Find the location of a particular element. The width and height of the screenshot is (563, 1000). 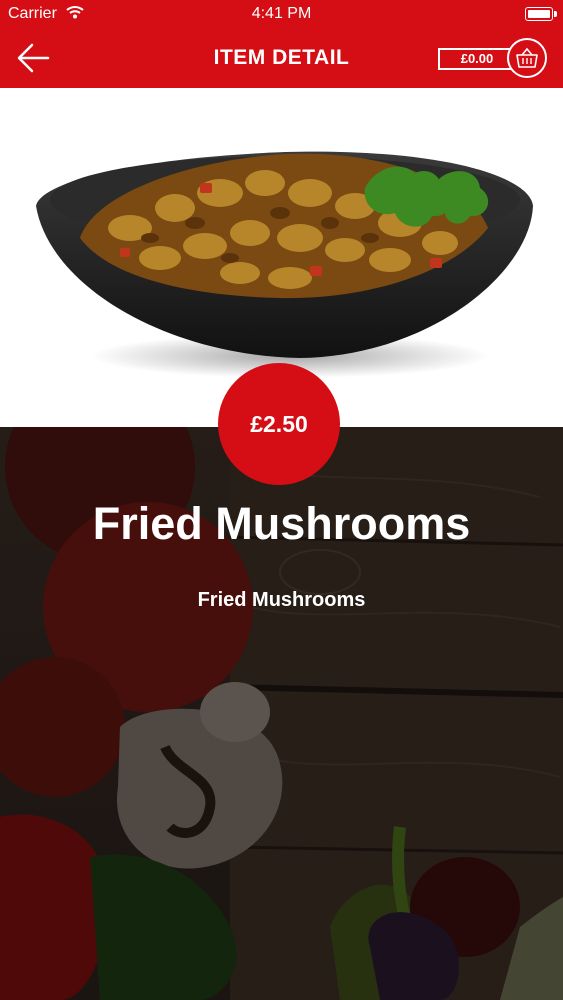

basket-icon is located at coordinates (527, 58).